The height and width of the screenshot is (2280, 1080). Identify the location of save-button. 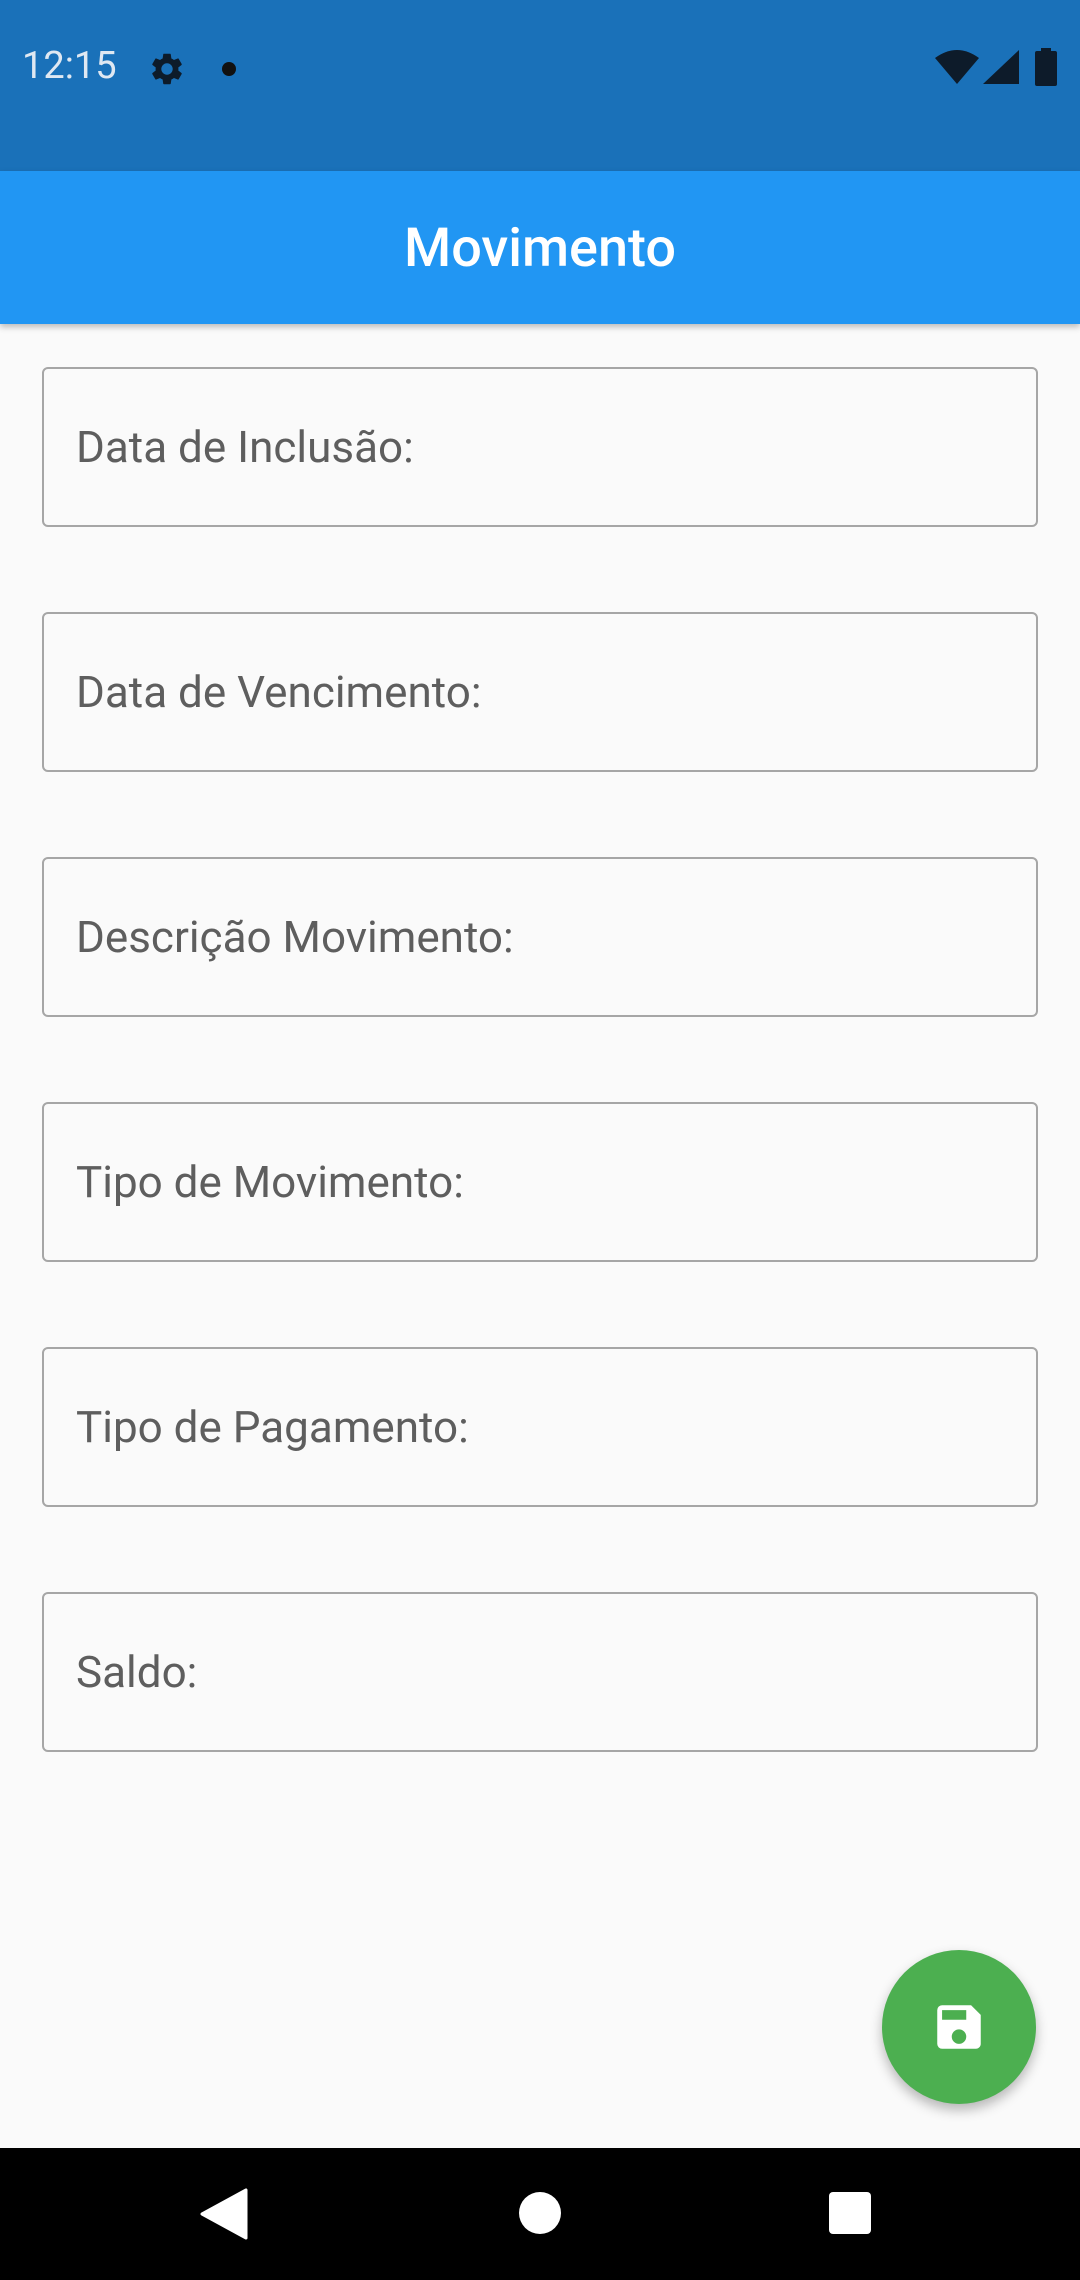
(959, 2027).